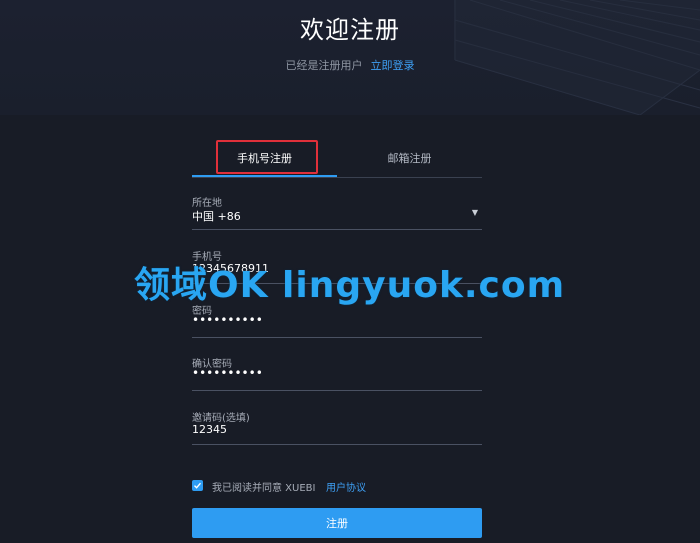  Describe the element at coordinates (209, 429) in the screenshot. I see `invite-code-value: 12345` at that location.